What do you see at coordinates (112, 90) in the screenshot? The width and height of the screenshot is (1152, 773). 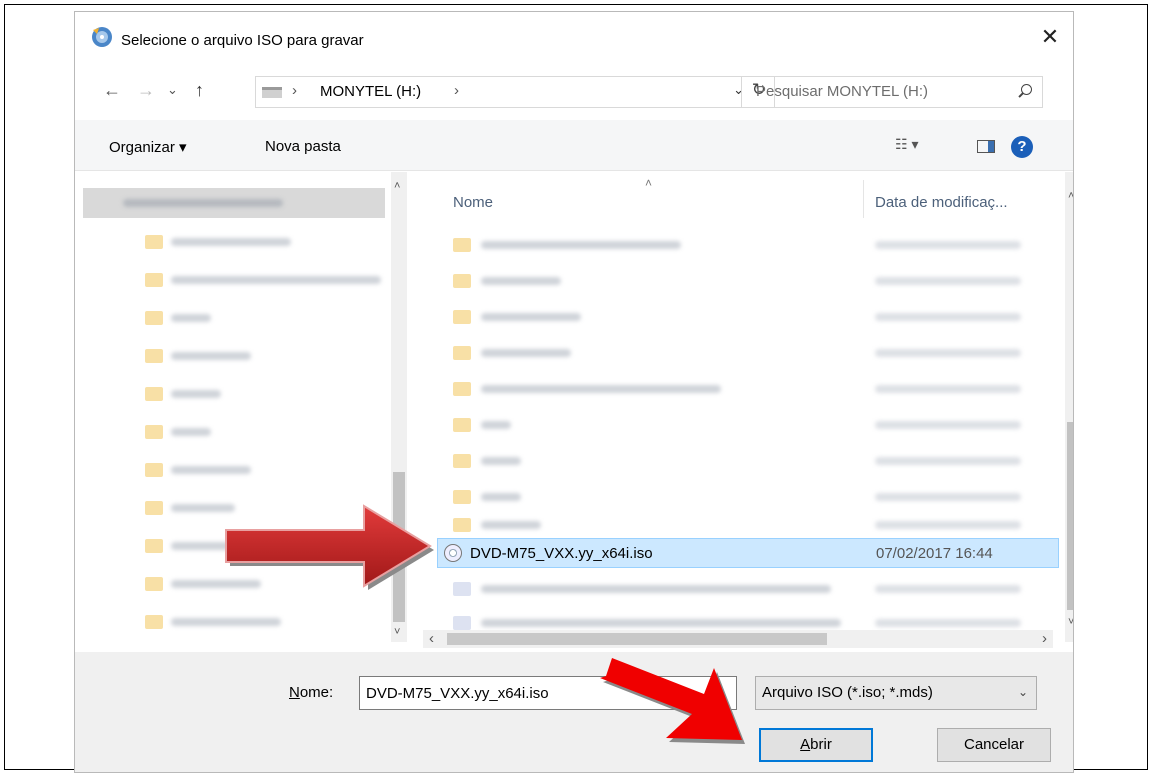 I see `back-arrow-icon: ←` at bounding box center [112, 90].